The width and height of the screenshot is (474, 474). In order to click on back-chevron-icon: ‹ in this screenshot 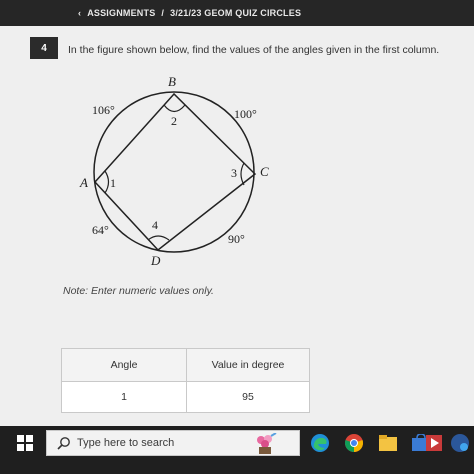, I will do `click(79, 13)`.